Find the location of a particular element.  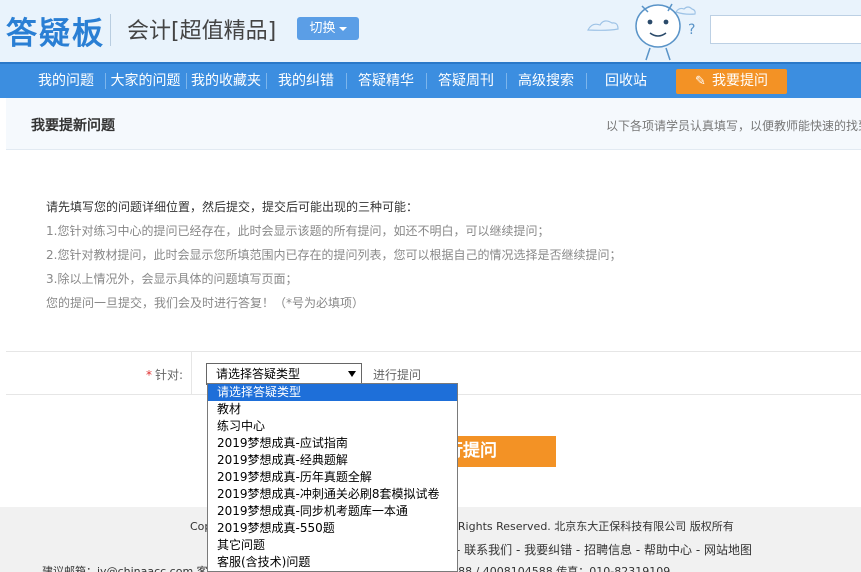

site-header: 答疑板 会计[超值精品] 切换 ? is located at coordinates (430, 31).